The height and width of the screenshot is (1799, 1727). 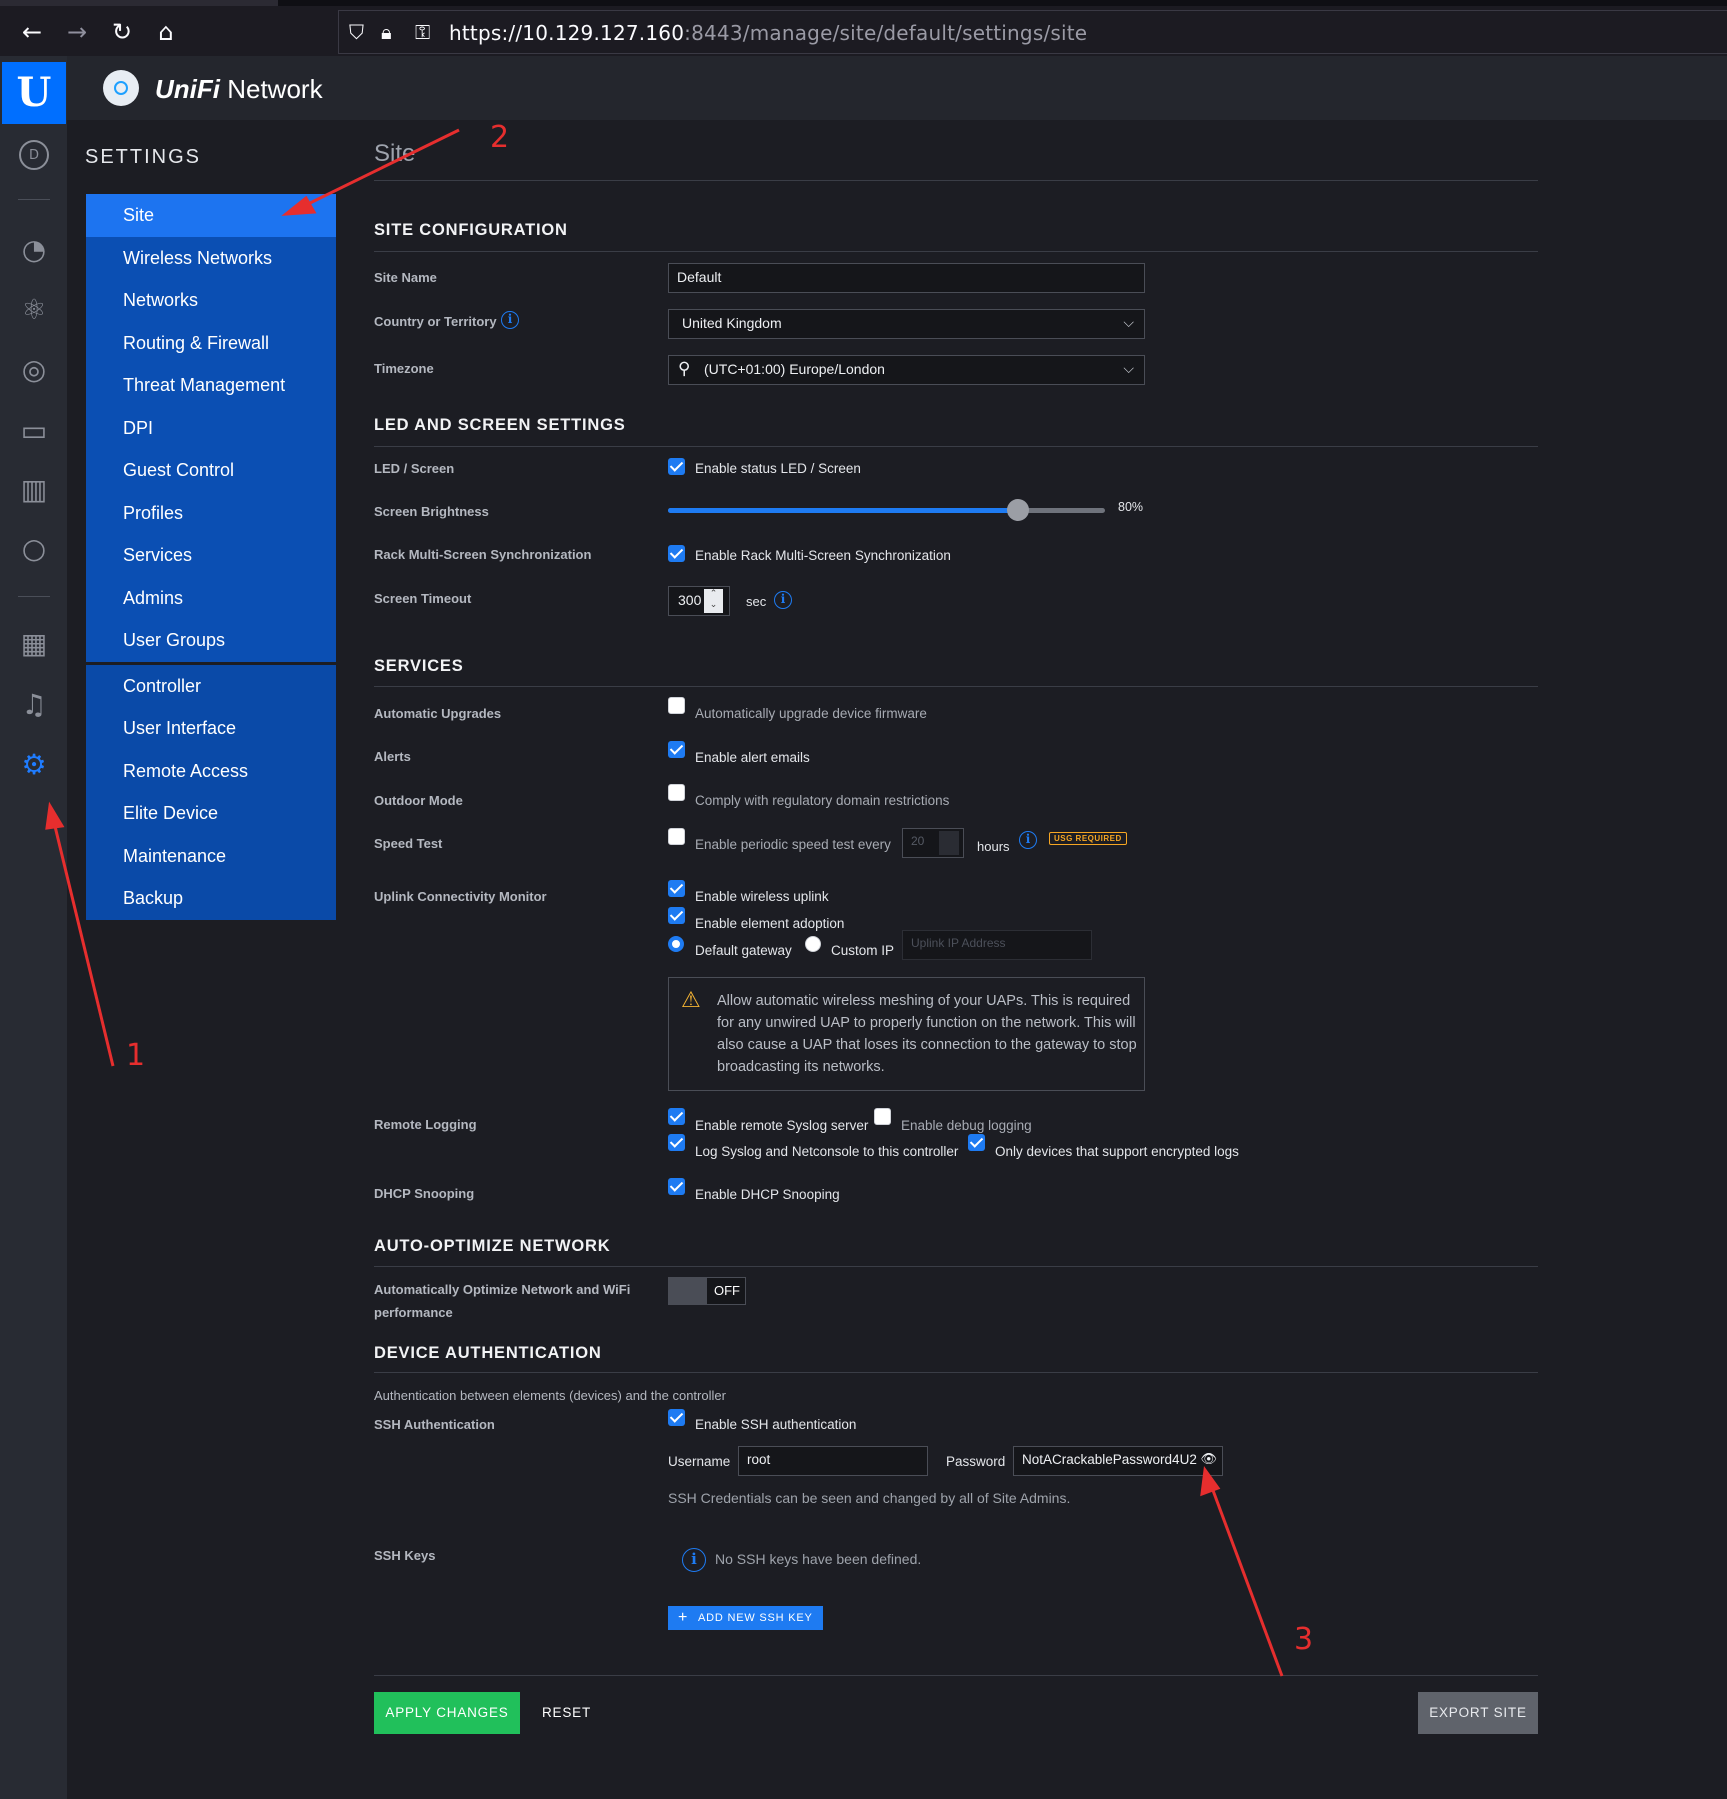 What do you see at coordinates (683, 1617) in the screenshot?
I see `plus-icon: +` at bounding box center [683, 1617].